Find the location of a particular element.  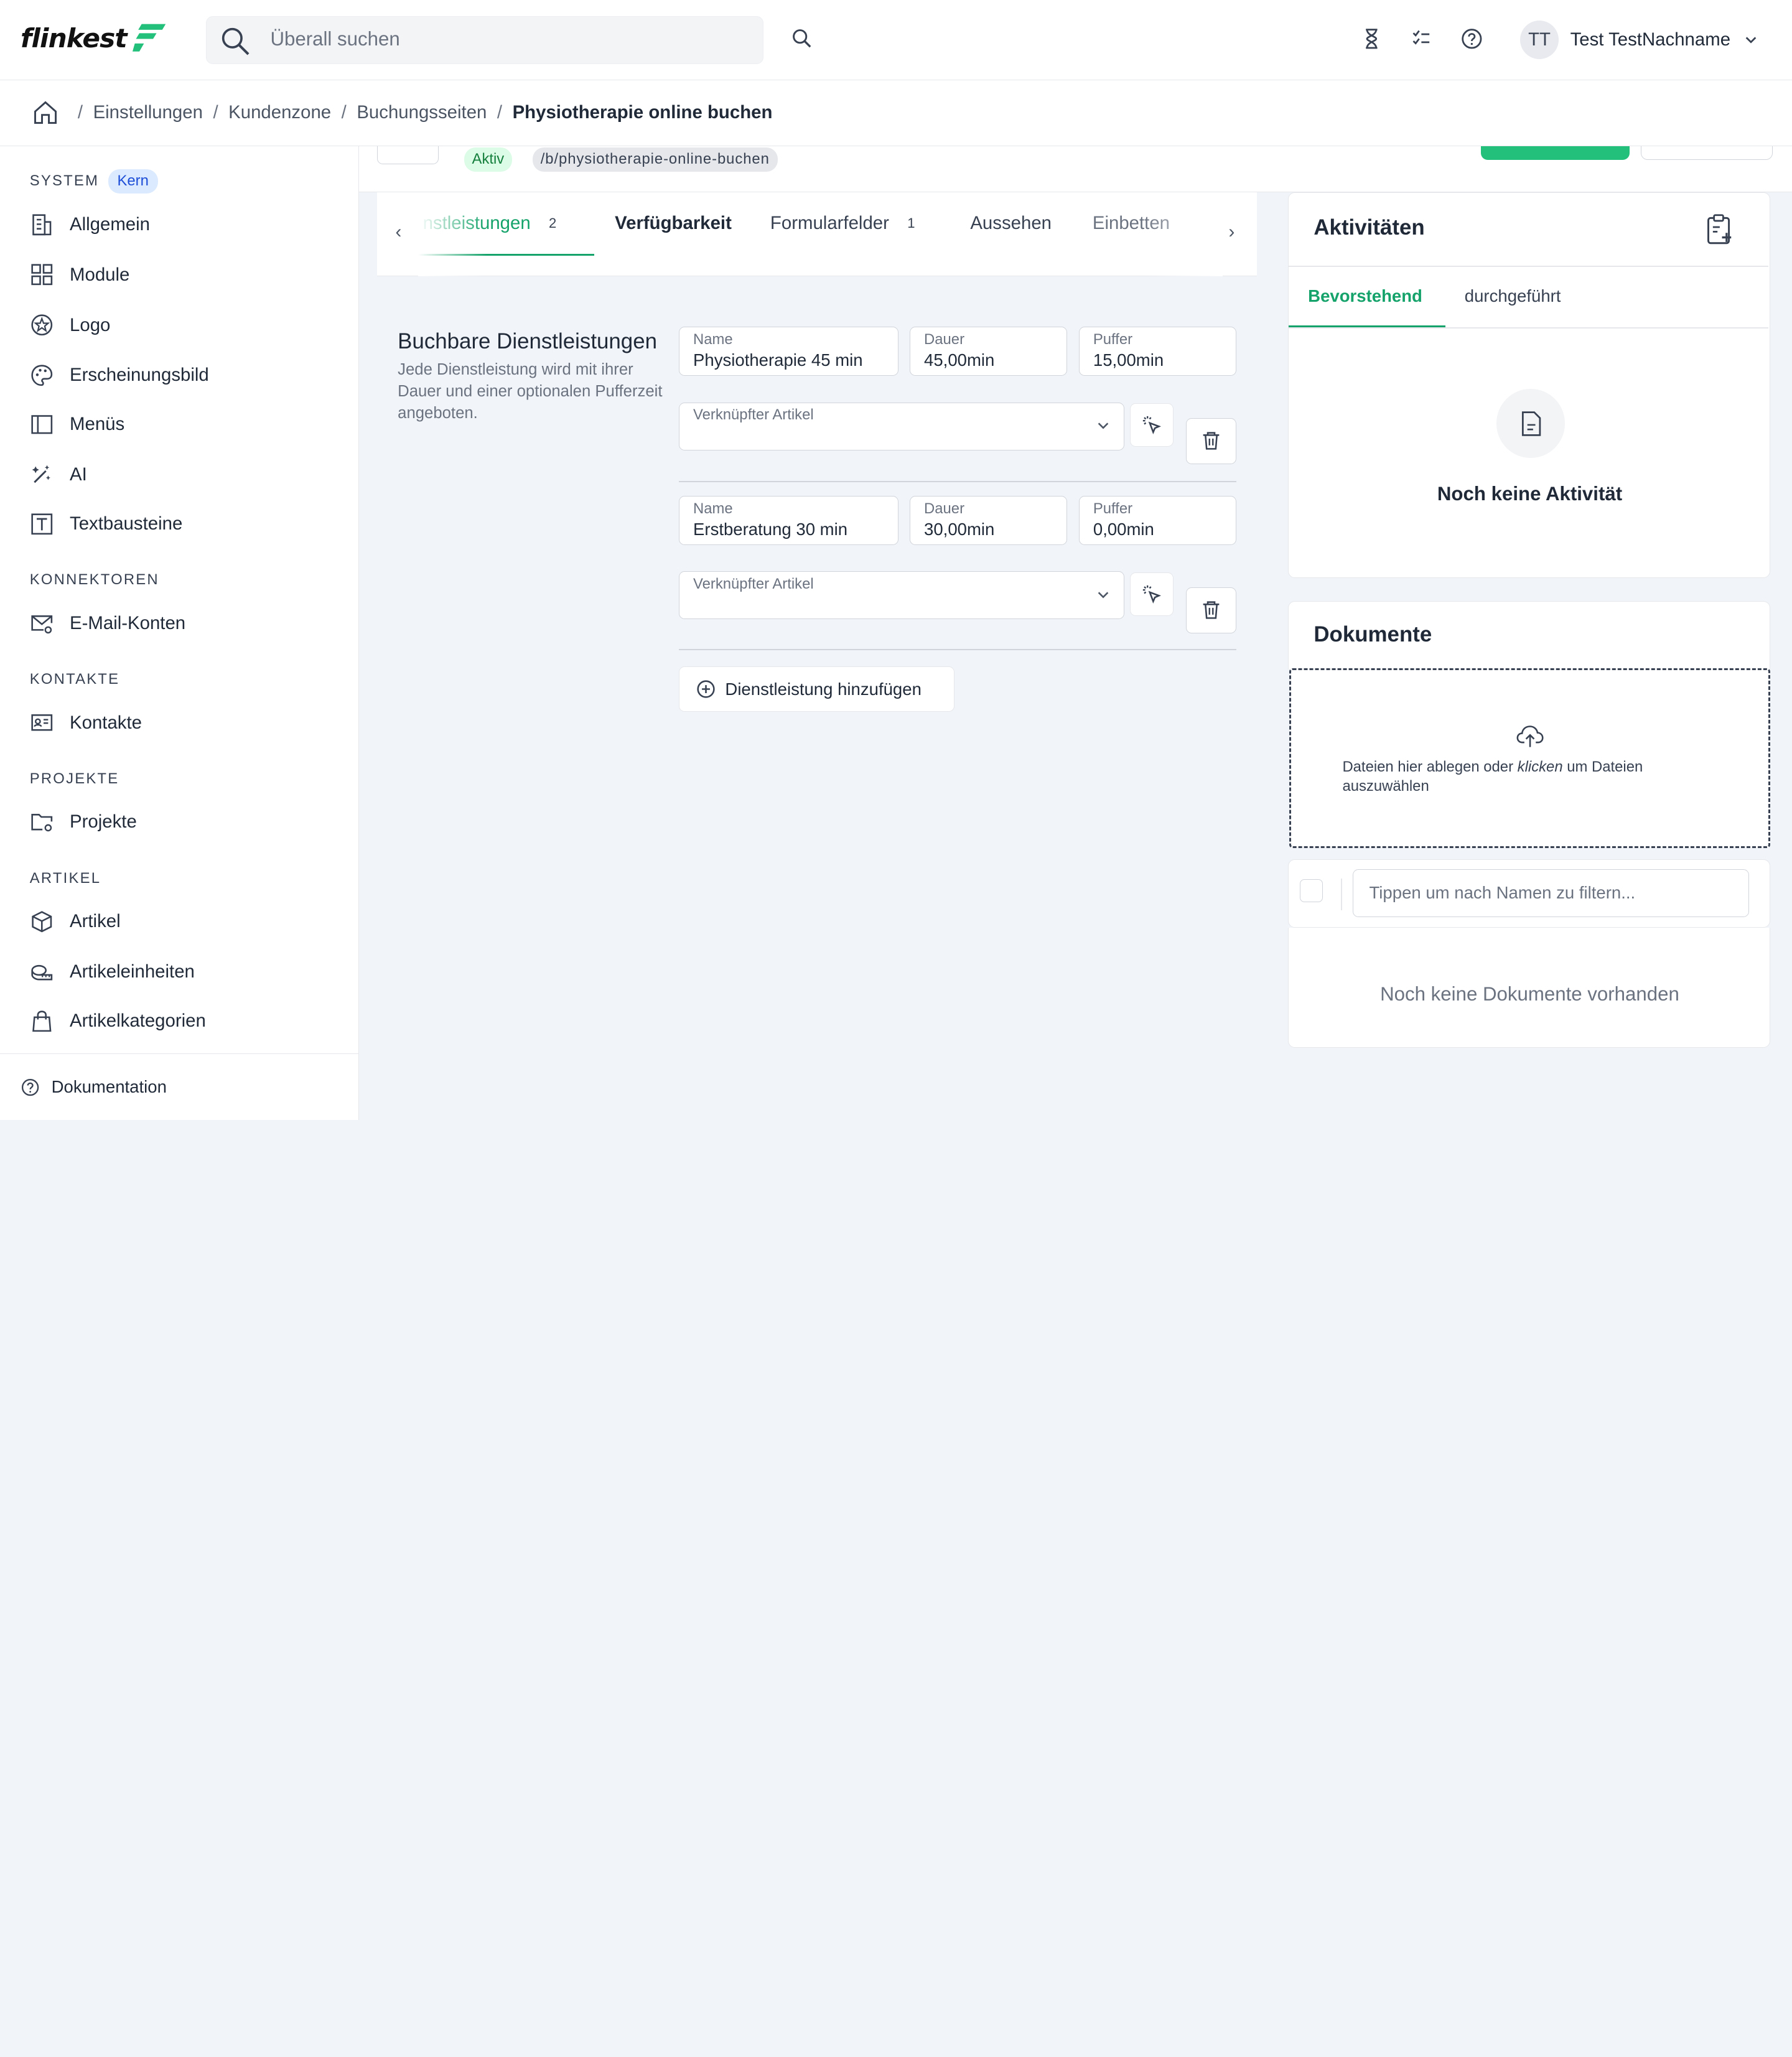

measure-tape-icon is located at coordinates (41, 972).